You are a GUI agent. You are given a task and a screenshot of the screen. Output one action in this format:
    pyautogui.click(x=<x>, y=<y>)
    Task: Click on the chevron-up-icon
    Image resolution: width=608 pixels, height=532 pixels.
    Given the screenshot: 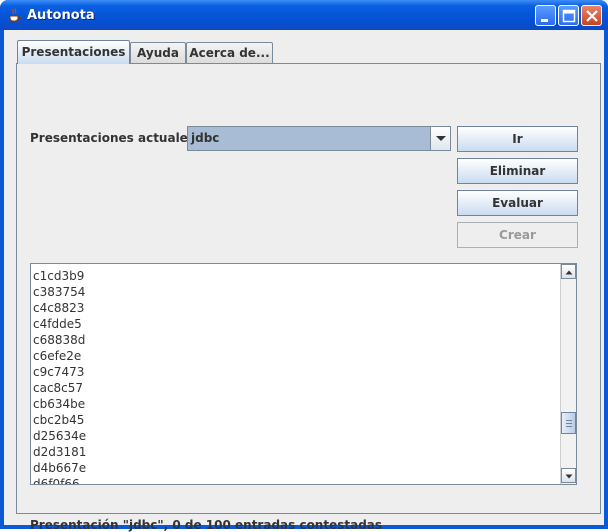 What is the action you would take?
    pyautogui.click(x=569, y=272)
    